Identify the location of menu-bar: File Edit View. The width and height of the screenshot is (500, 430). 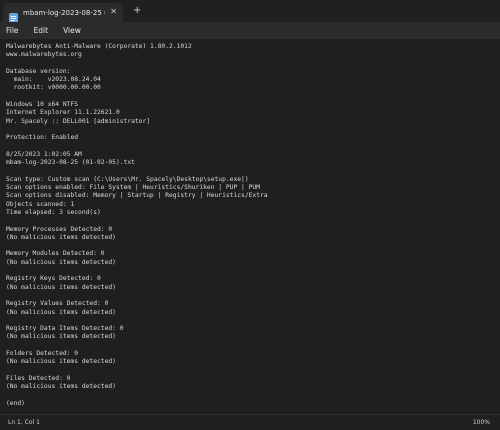
(250, 30).